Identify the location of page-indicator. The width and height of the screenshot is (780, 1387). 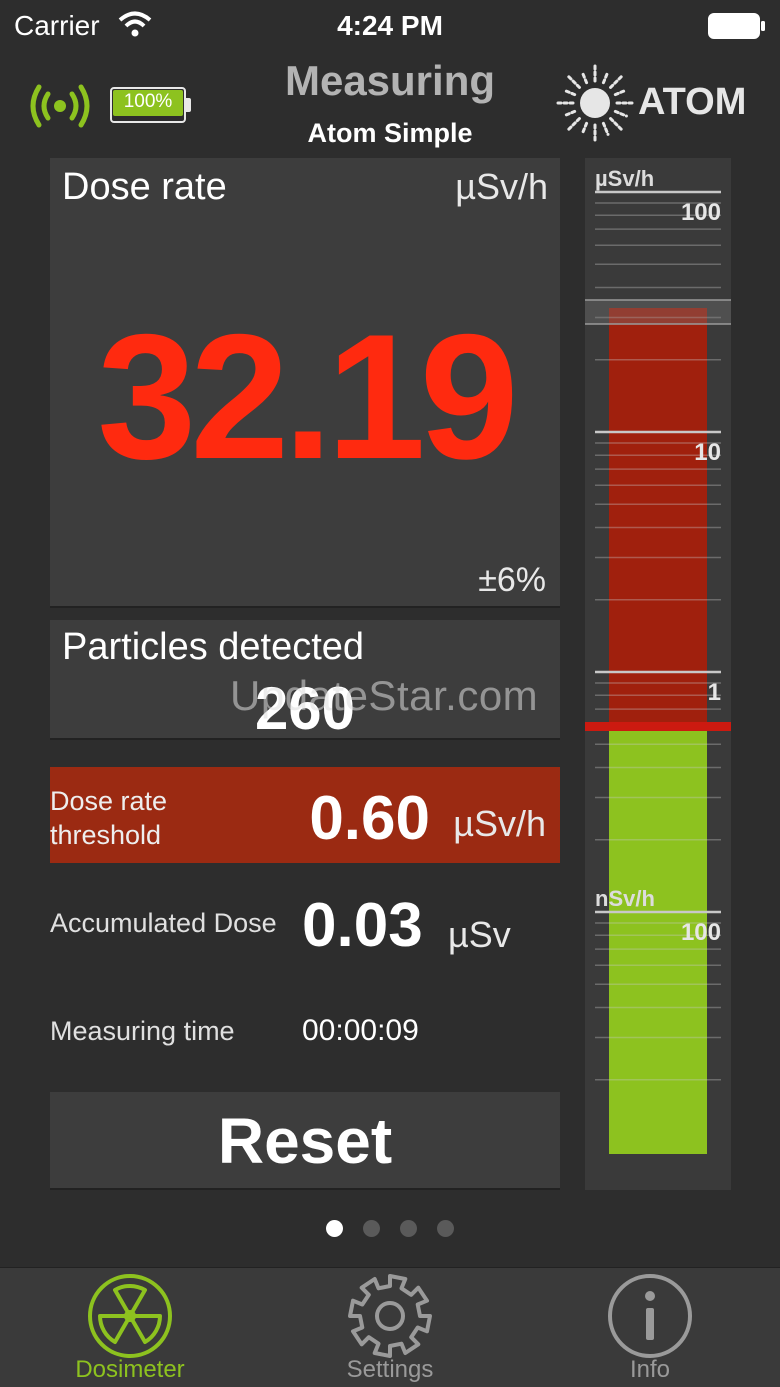
(390, 1231).